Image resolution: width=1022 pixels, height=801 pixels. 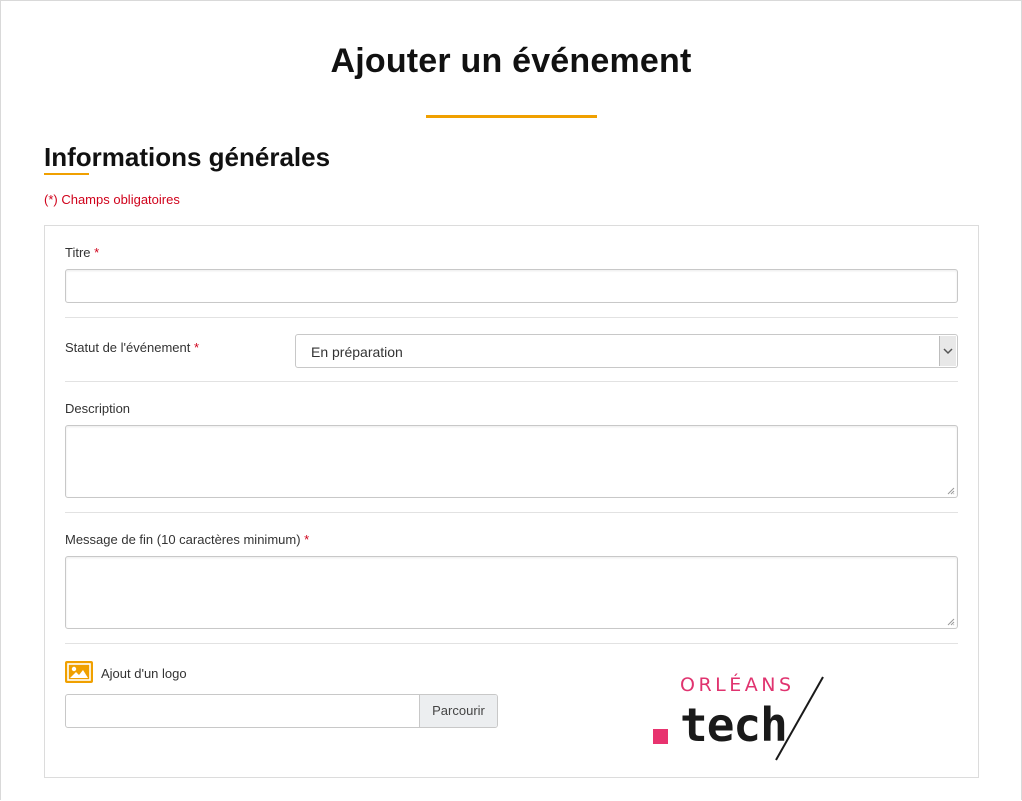 What do you see at coordinates (458, 711) in the screenshot?
I see `browse-button: Parcourir` at bounding box center [458, 711].